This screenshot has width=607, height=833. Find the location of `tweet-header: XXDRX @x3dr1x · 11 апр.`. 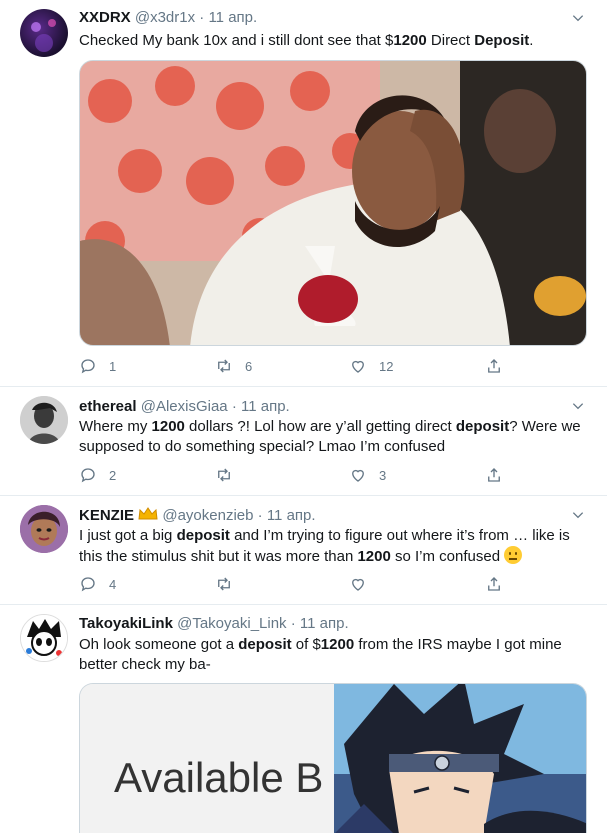

tweet-header: XXDRX @x3dr1x · 11 апр. is located at coordinates (168, 18).